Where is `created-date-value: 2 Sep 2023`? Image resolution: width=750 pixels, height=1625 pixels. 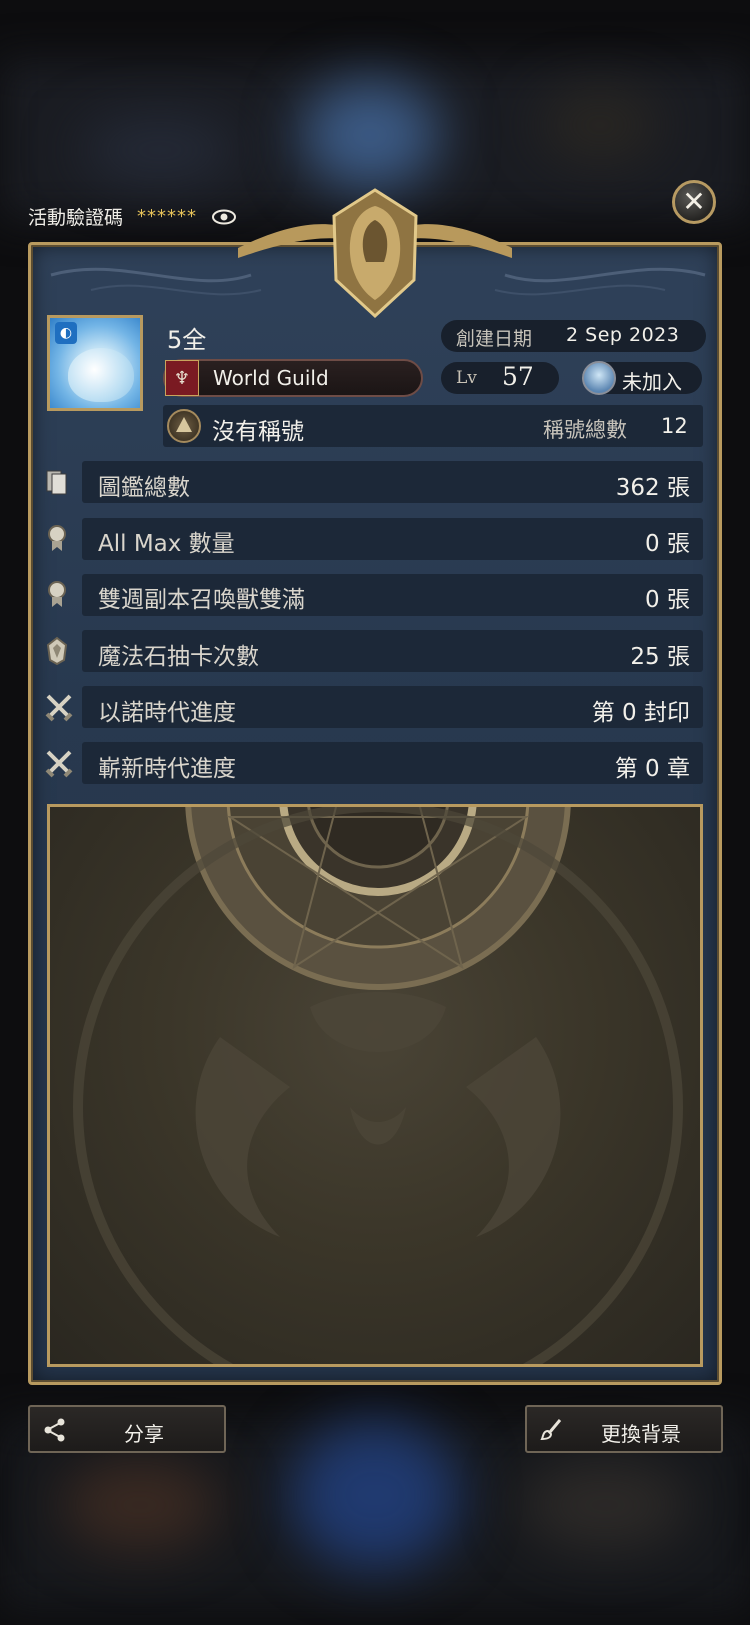
created-date-value: 2 Sep 2023 is located at coordinates (623, 335).